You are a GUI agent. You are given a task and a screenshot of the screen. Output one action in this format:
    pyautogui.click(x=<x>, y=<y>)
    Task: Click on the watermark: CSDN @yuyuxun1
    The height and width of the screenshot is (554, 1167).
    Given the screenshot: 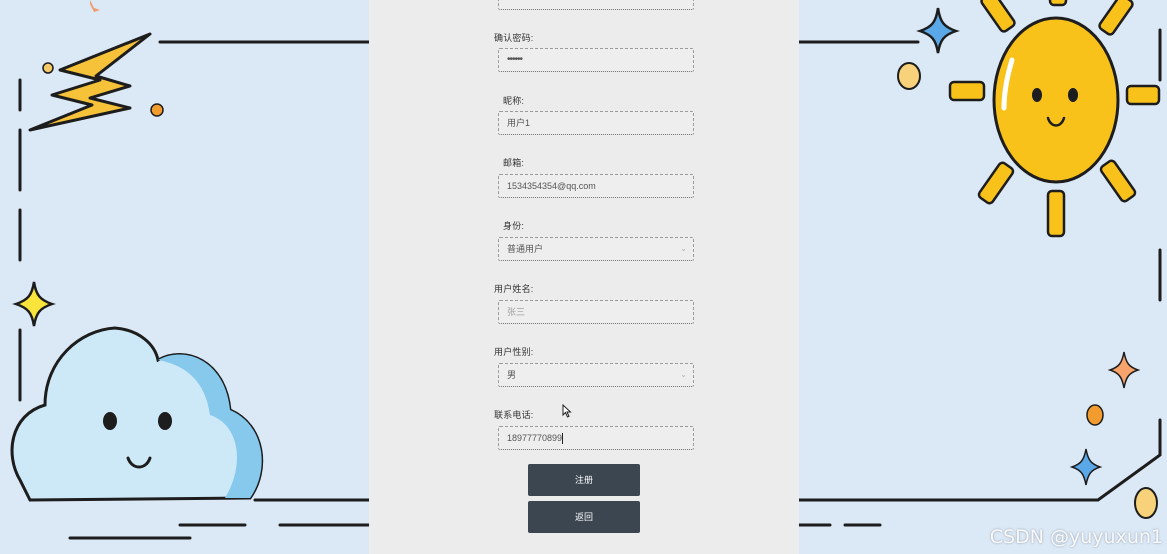 What is the action you would take?
    pyautogui.click(x=1076, y=537)
    